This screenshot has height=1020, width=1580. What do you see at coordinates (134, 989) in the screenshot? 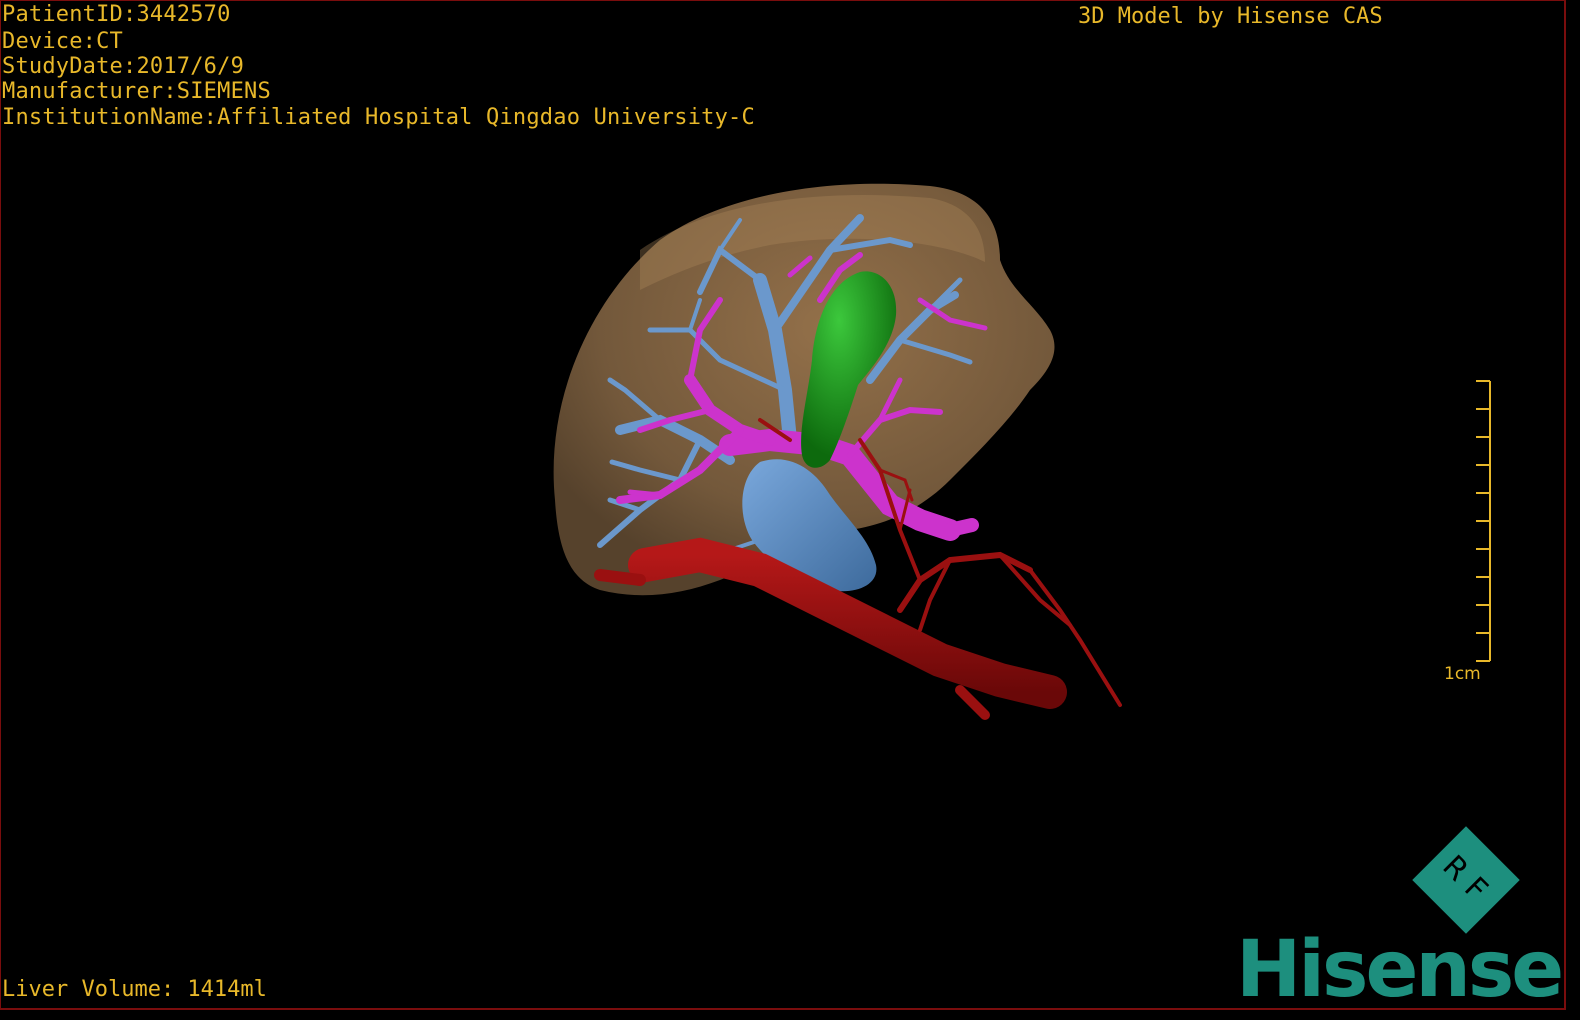
I see `liver-volume-label: Liver Volume: 1414ml` at bounding box center [134, 989].